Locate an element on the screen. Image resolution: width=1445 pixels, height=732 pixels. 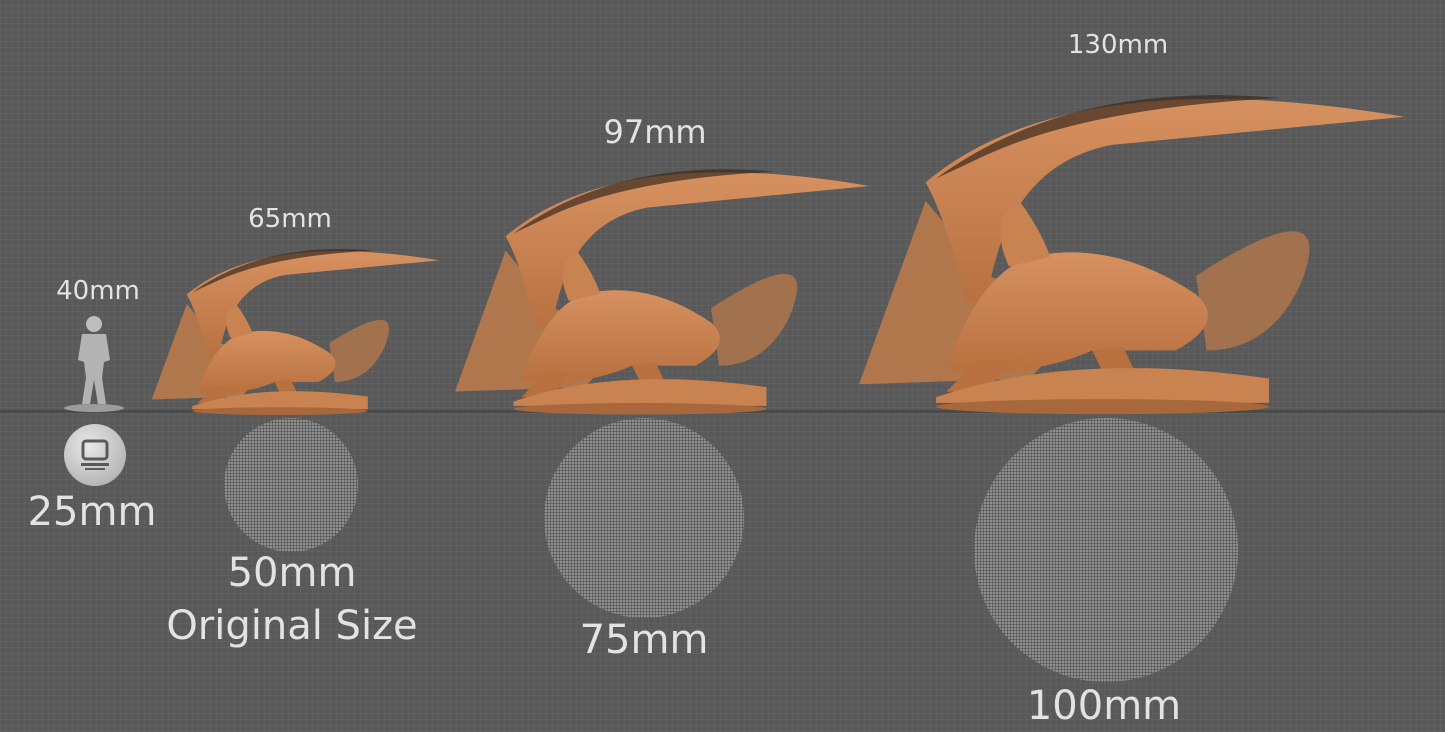
height-label-97mm: 97mm is located at coordinates (655, 132).